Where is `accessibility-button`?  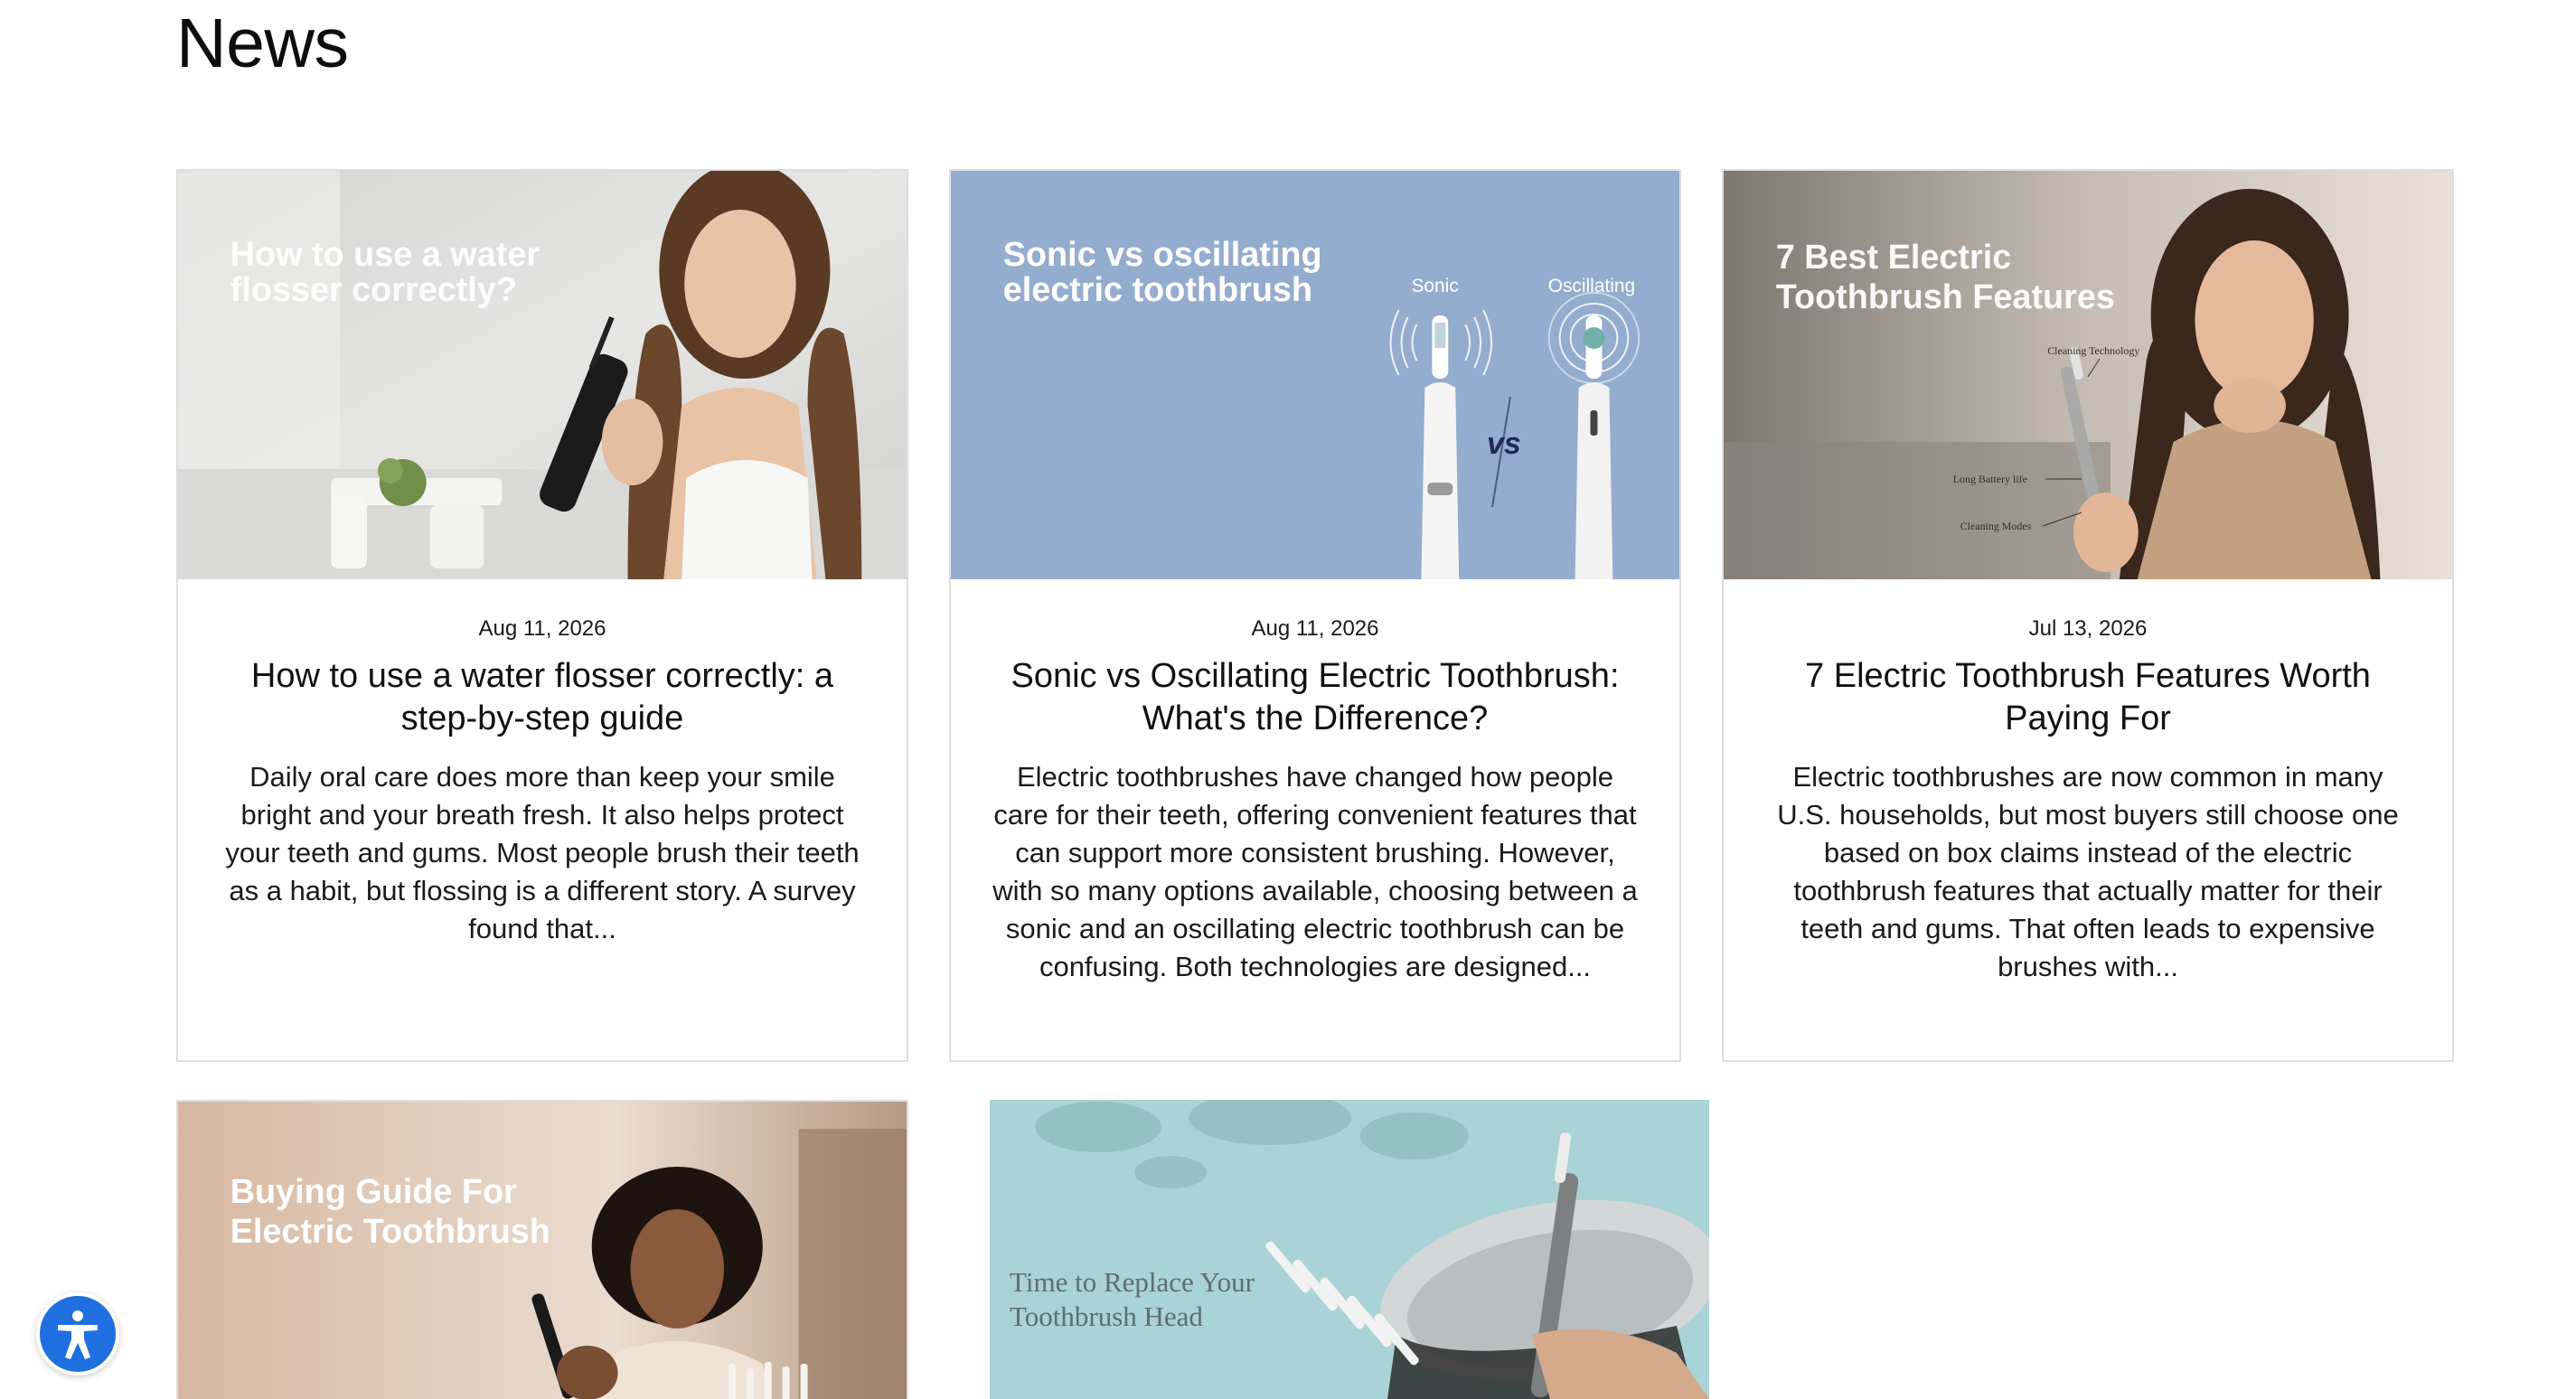
accessibility-button is located at coordinates (77, 1334).